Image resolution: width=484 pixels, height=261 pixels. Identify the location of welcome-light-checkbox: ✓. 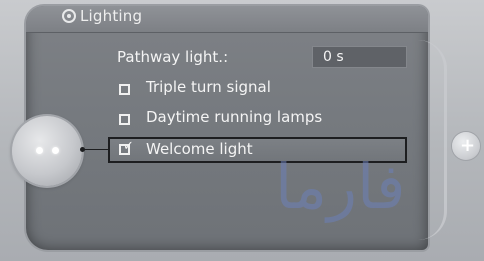
(126, 147).